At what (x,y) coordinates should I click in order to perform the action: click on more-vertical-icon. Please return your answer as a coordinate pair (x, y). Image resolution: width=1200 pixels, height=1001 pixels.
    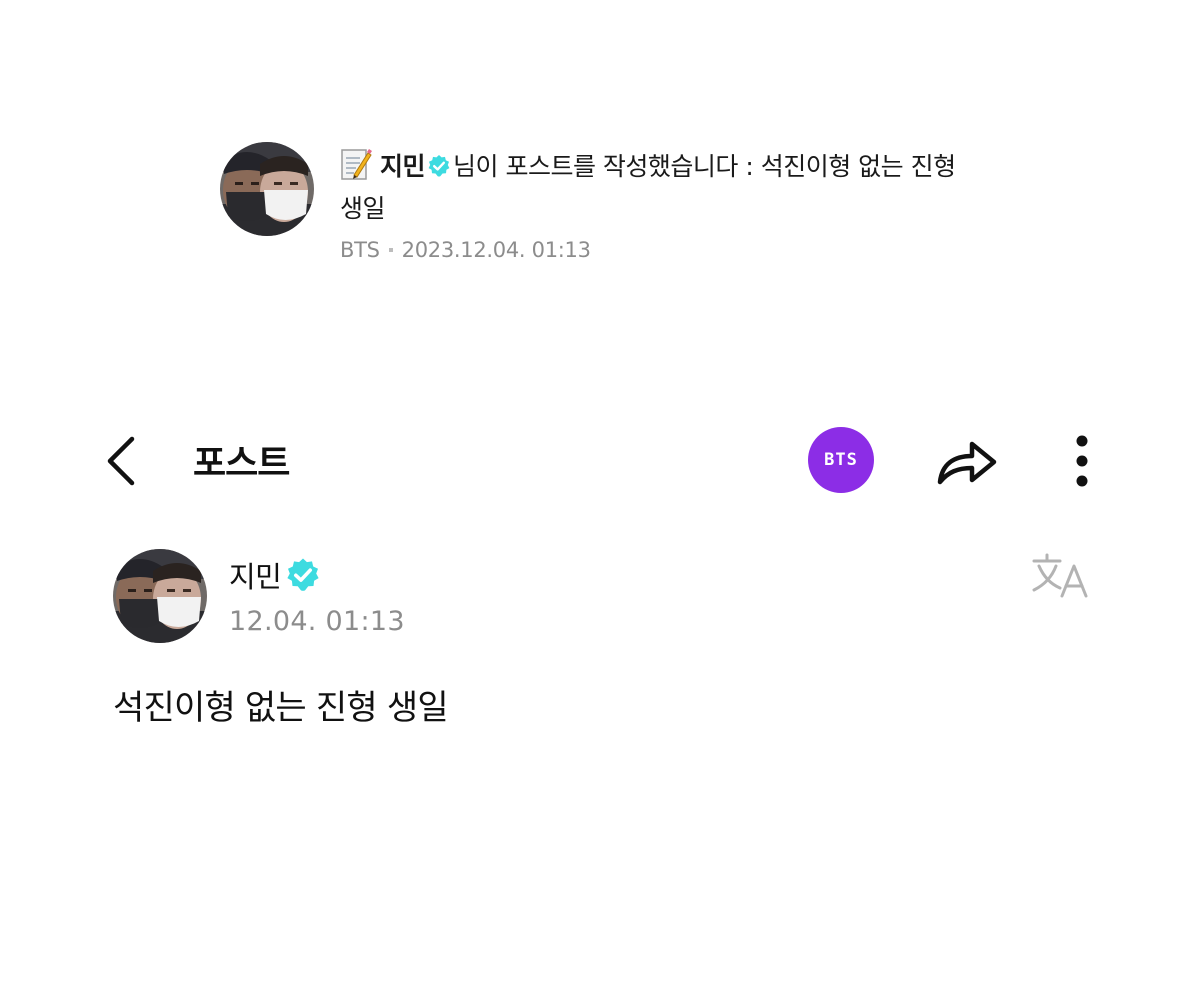
    Looking at the image, I should click on (1082, 461).